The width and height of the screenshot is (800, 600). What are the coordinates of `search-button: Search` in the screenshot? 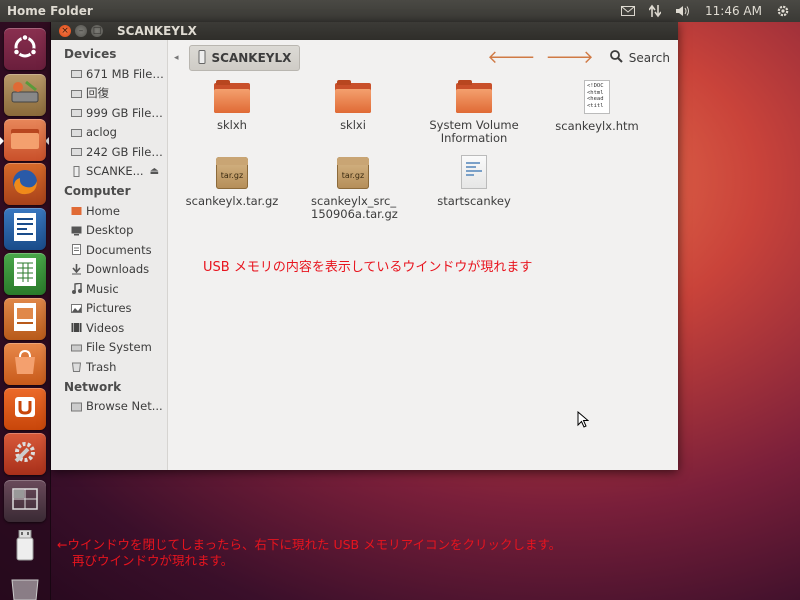 It's located at (639, 58).